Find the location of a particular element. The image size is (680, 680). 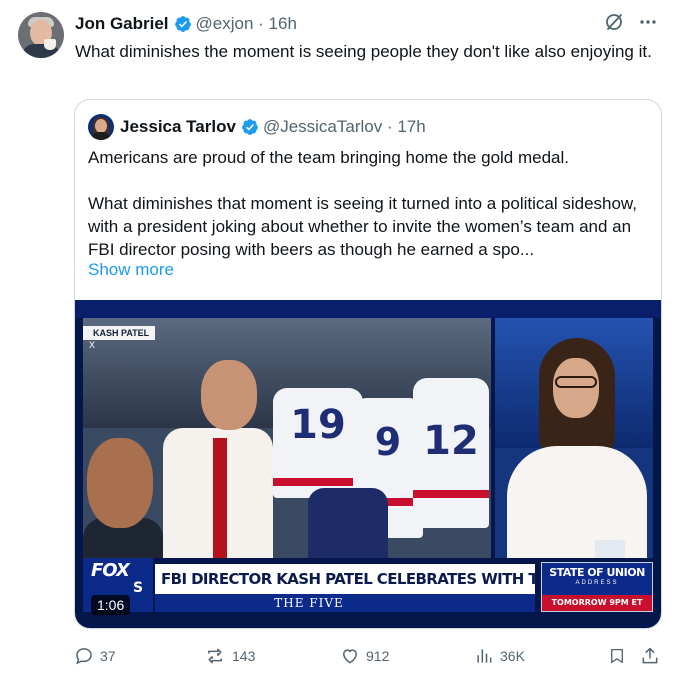

view-count: 36K is located at coordinates (512, 656).